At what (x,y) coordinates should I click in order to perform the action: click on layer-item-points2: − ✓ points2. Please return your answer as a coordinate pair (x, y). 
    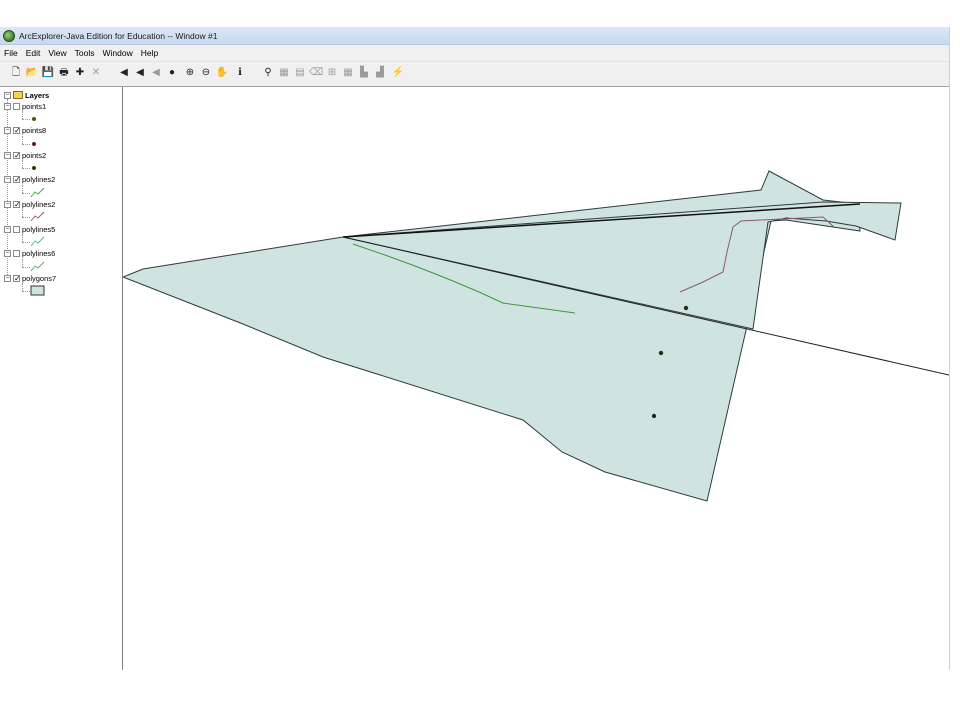
    Looking at the image, I should click on (25, 155).